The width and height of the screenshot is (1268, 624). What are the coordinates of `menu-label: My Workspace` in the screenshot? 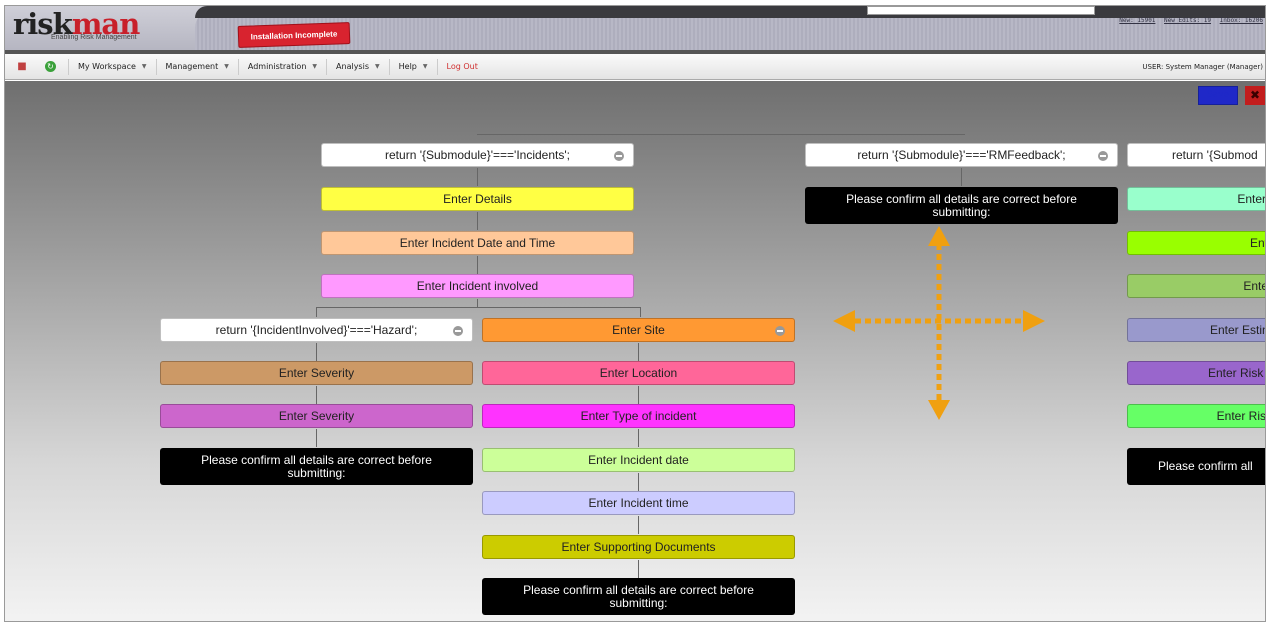 It's located at (107, 66).